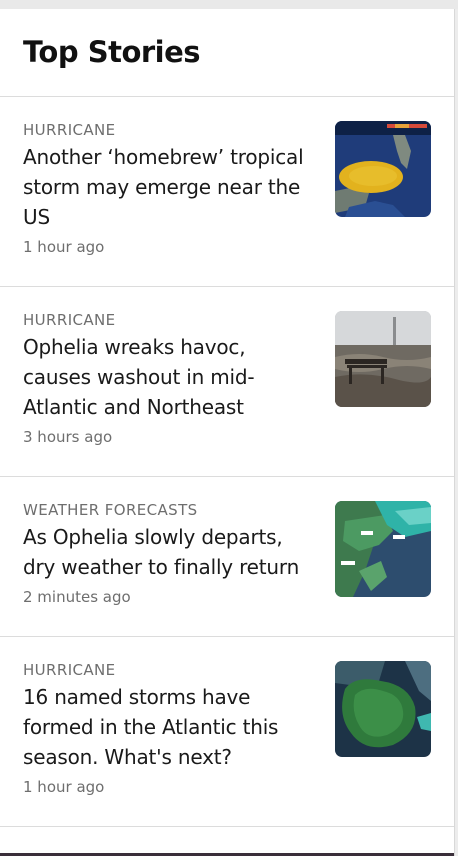 The height and width of the screenshot is (856, 458). Describe the element at coordinates (227, 53) in the screenshot. I see `panel-header: Top Stories` at that location.